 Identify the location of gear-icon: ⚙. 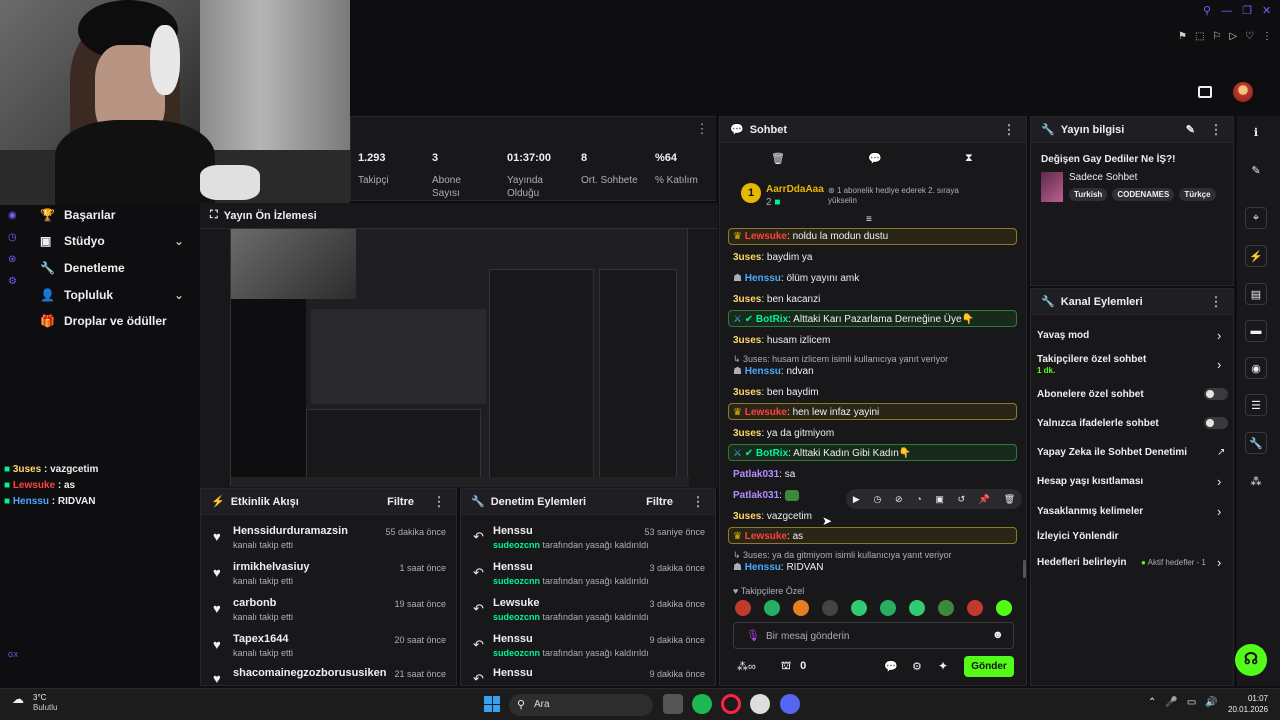
(917, 666).